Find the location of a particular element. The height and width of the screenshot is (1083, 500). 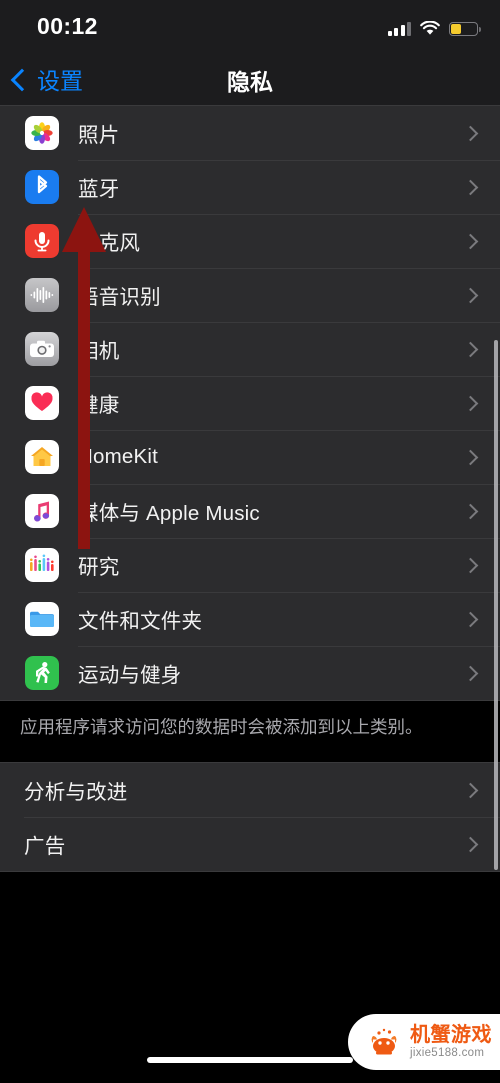

bluetooth-icon is located at coordinates (42, 187).